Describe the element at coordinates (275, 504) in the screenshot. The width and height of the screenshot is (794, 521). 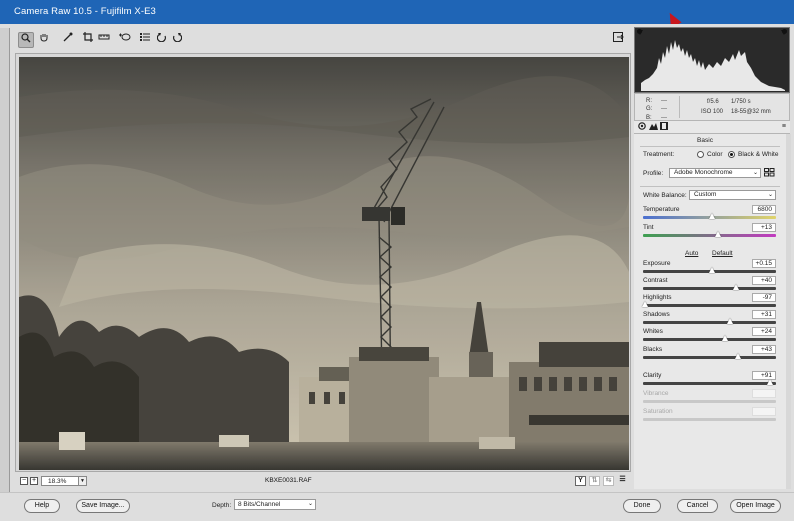
I see `depth-select: 8 Bits/Channel ⌄` at that location.